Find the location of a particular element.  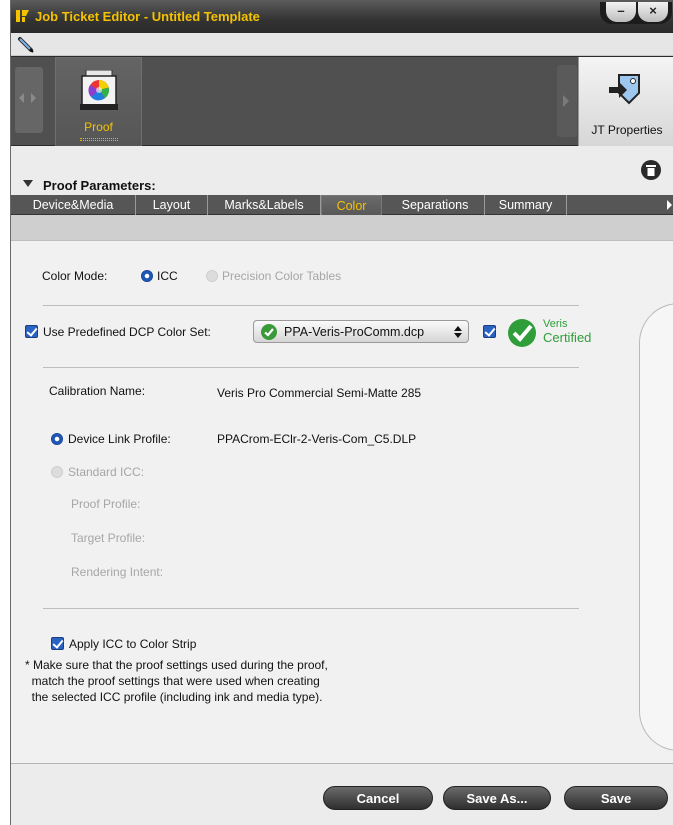

cancel-button: Cancel is located at coordinates (378, 798).